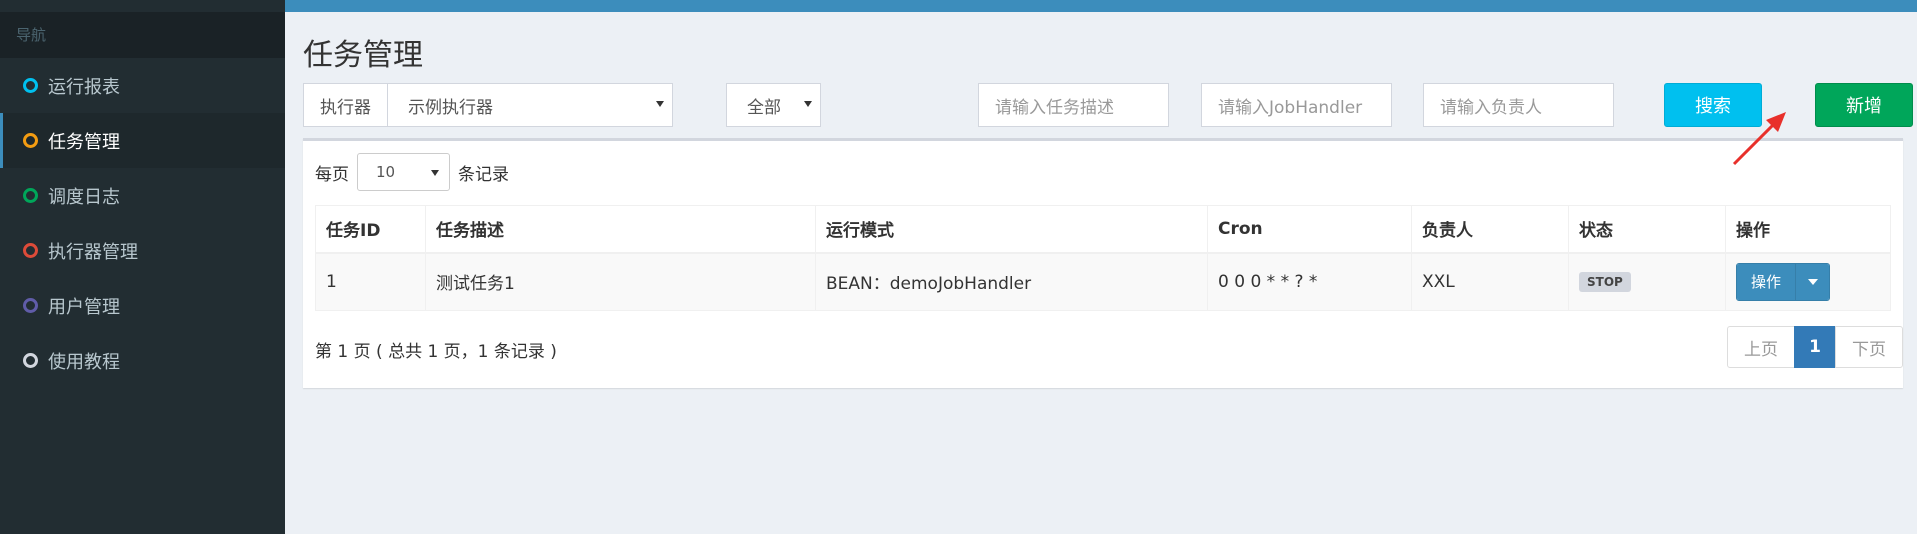  Describe the element at coordinates (142, 195) in the screenshot. I see `sidebar-item-schedule-log: 调度日志` at that location.